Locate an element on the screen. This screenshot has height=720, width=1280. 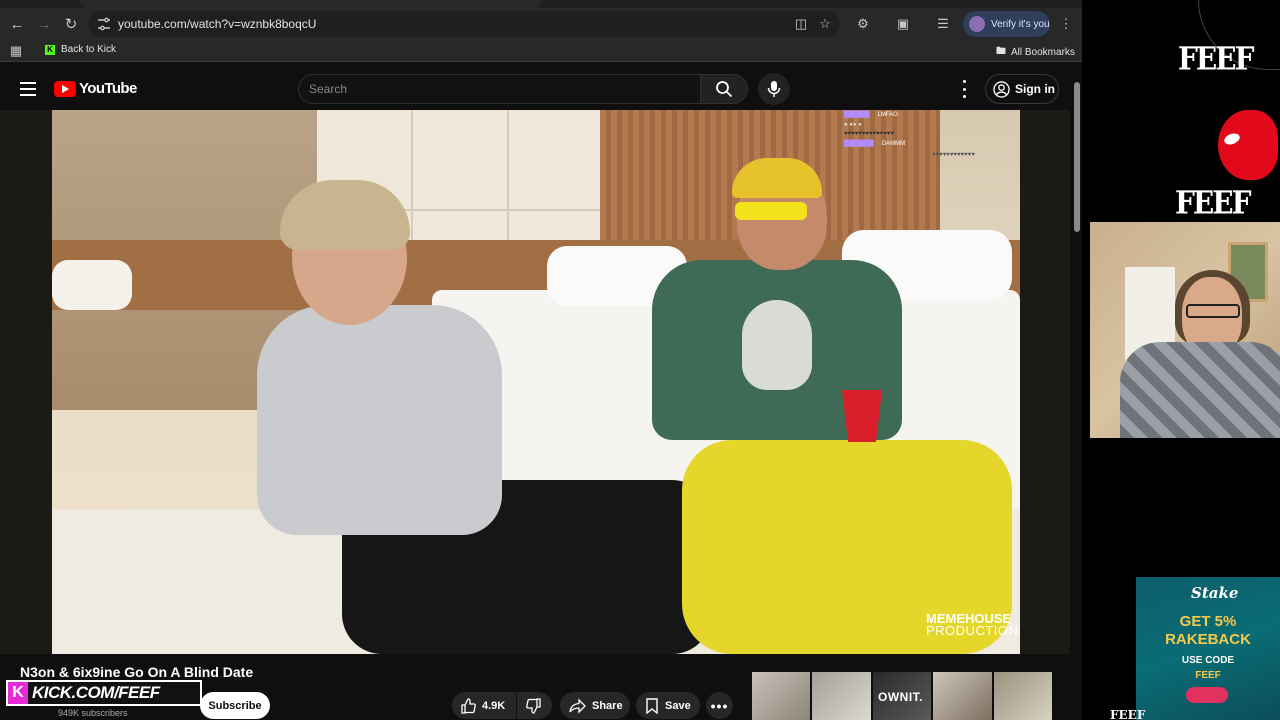
save-button: Save is located at coordinates (668, 705).